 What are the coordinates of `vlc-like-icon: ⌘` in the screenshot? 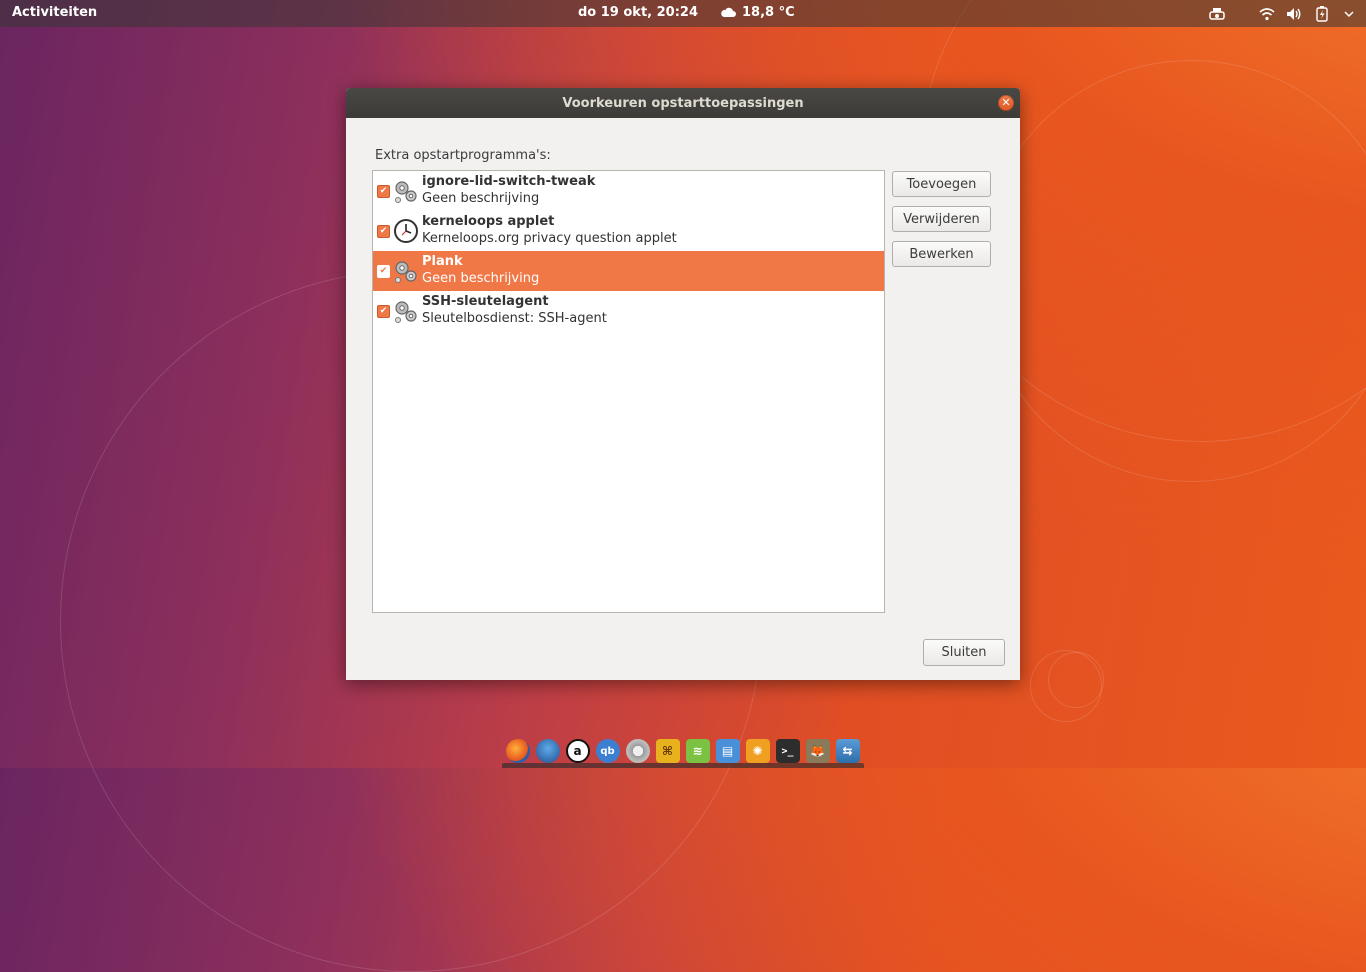 It's located at (667, 751).